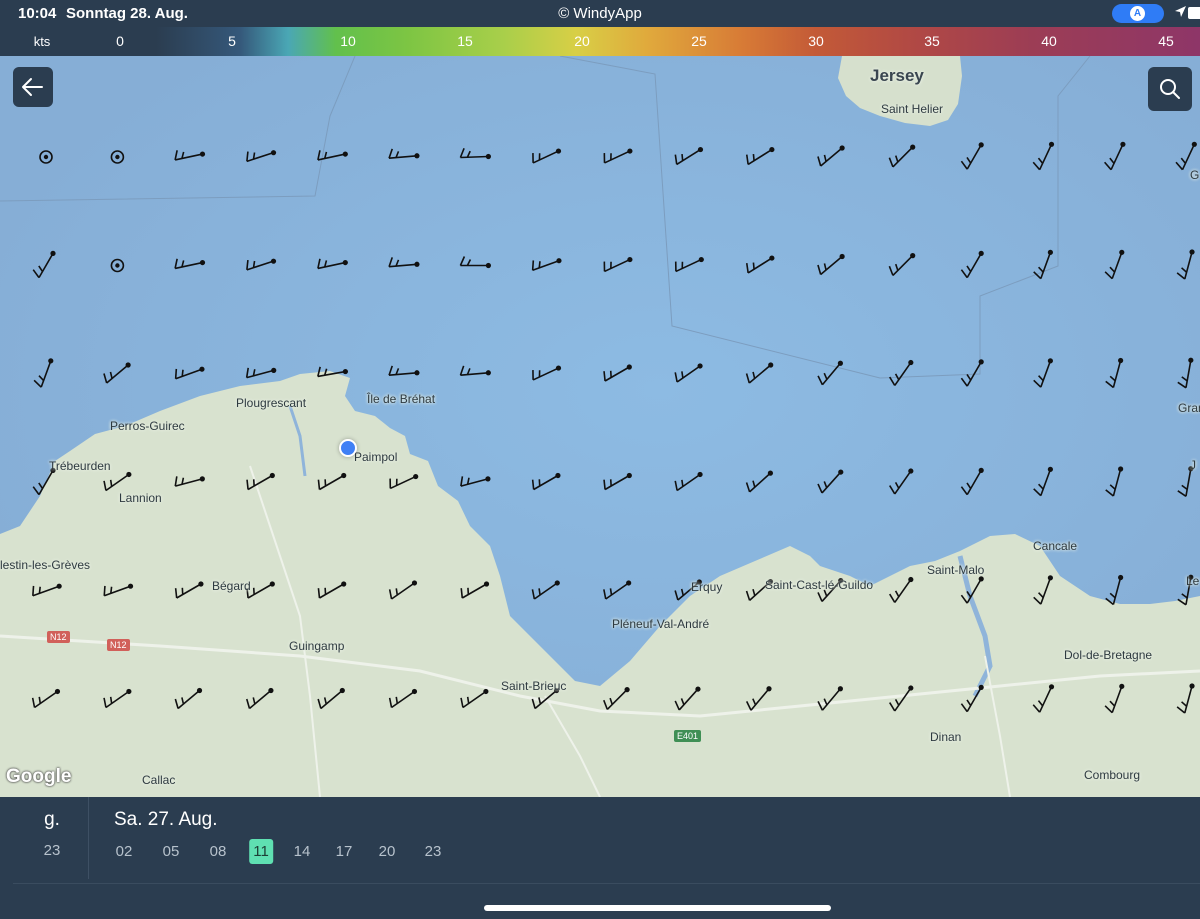 Image resolution: width=1200 pixels, height=919 pixels. I want to click on map-label-dol-de-bretagne: Dol-de-Bretagne, so click(1108, 655).